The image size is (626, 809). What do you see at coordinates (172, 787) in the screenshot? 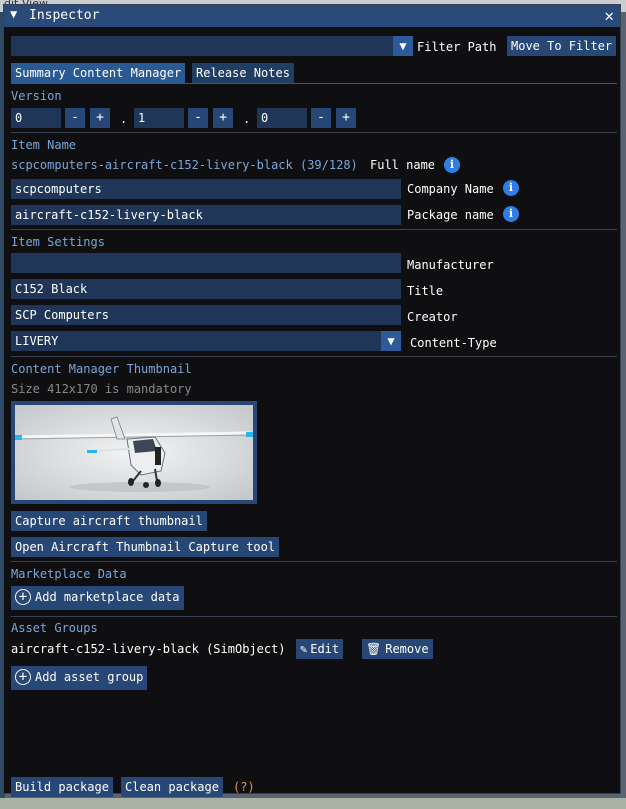
I see `clean-package-button: Clean package` at bounding box center [172, 787].